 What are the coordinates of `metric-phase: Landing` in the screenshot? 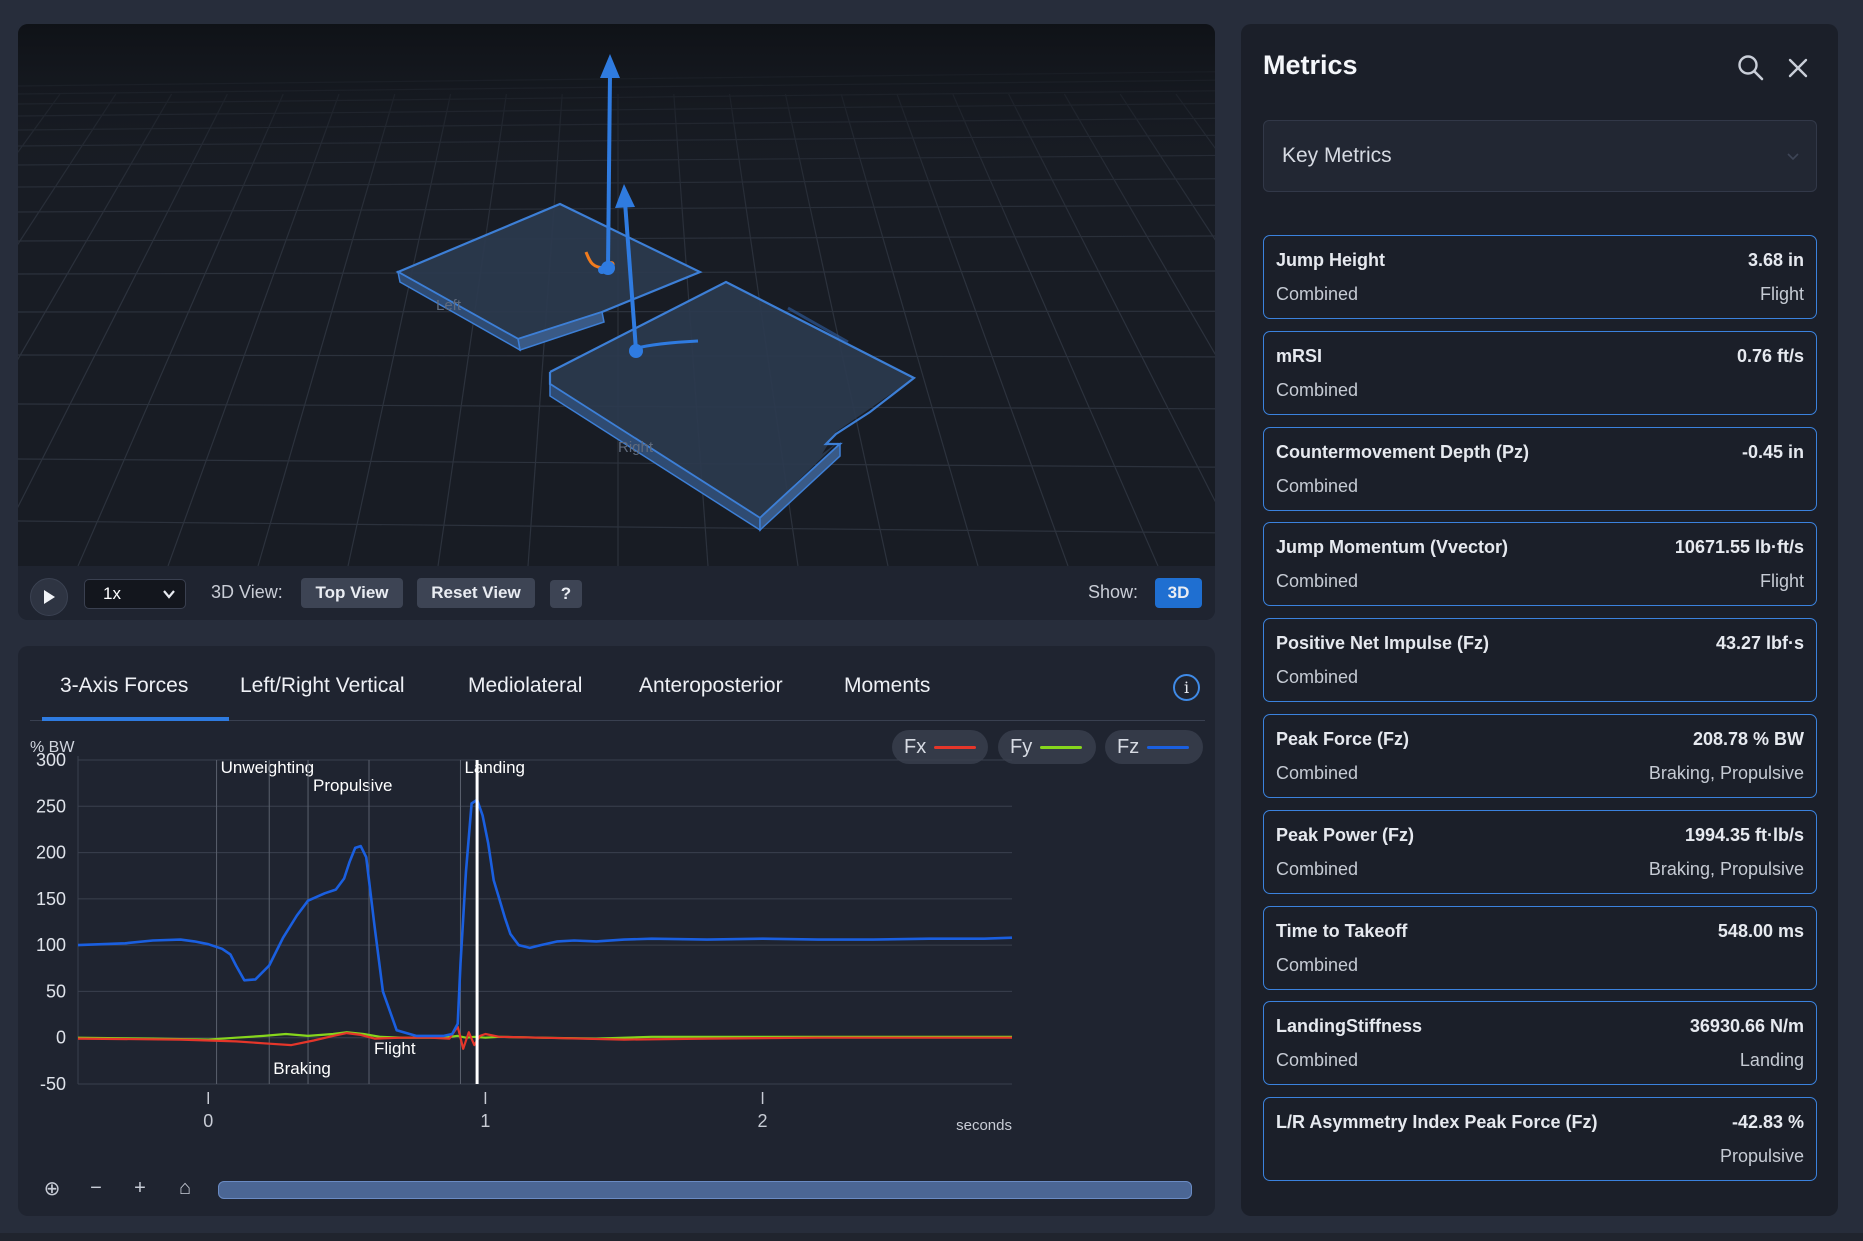 It's located at (1771, 1060).